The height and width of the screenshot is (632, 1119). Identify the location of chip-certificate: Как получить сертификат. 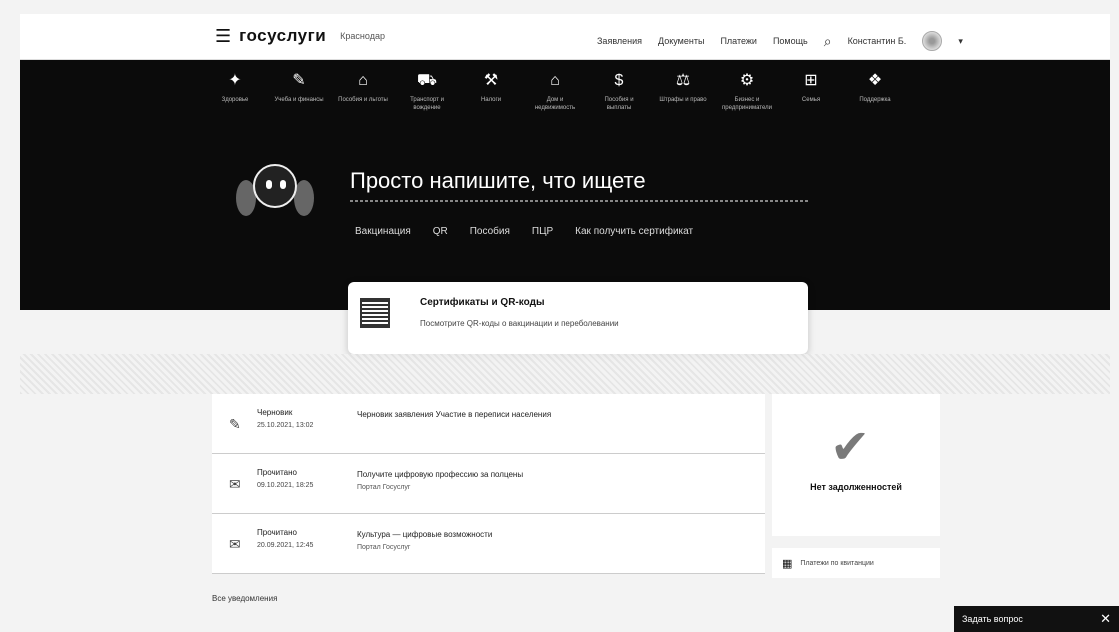
(634, 231).